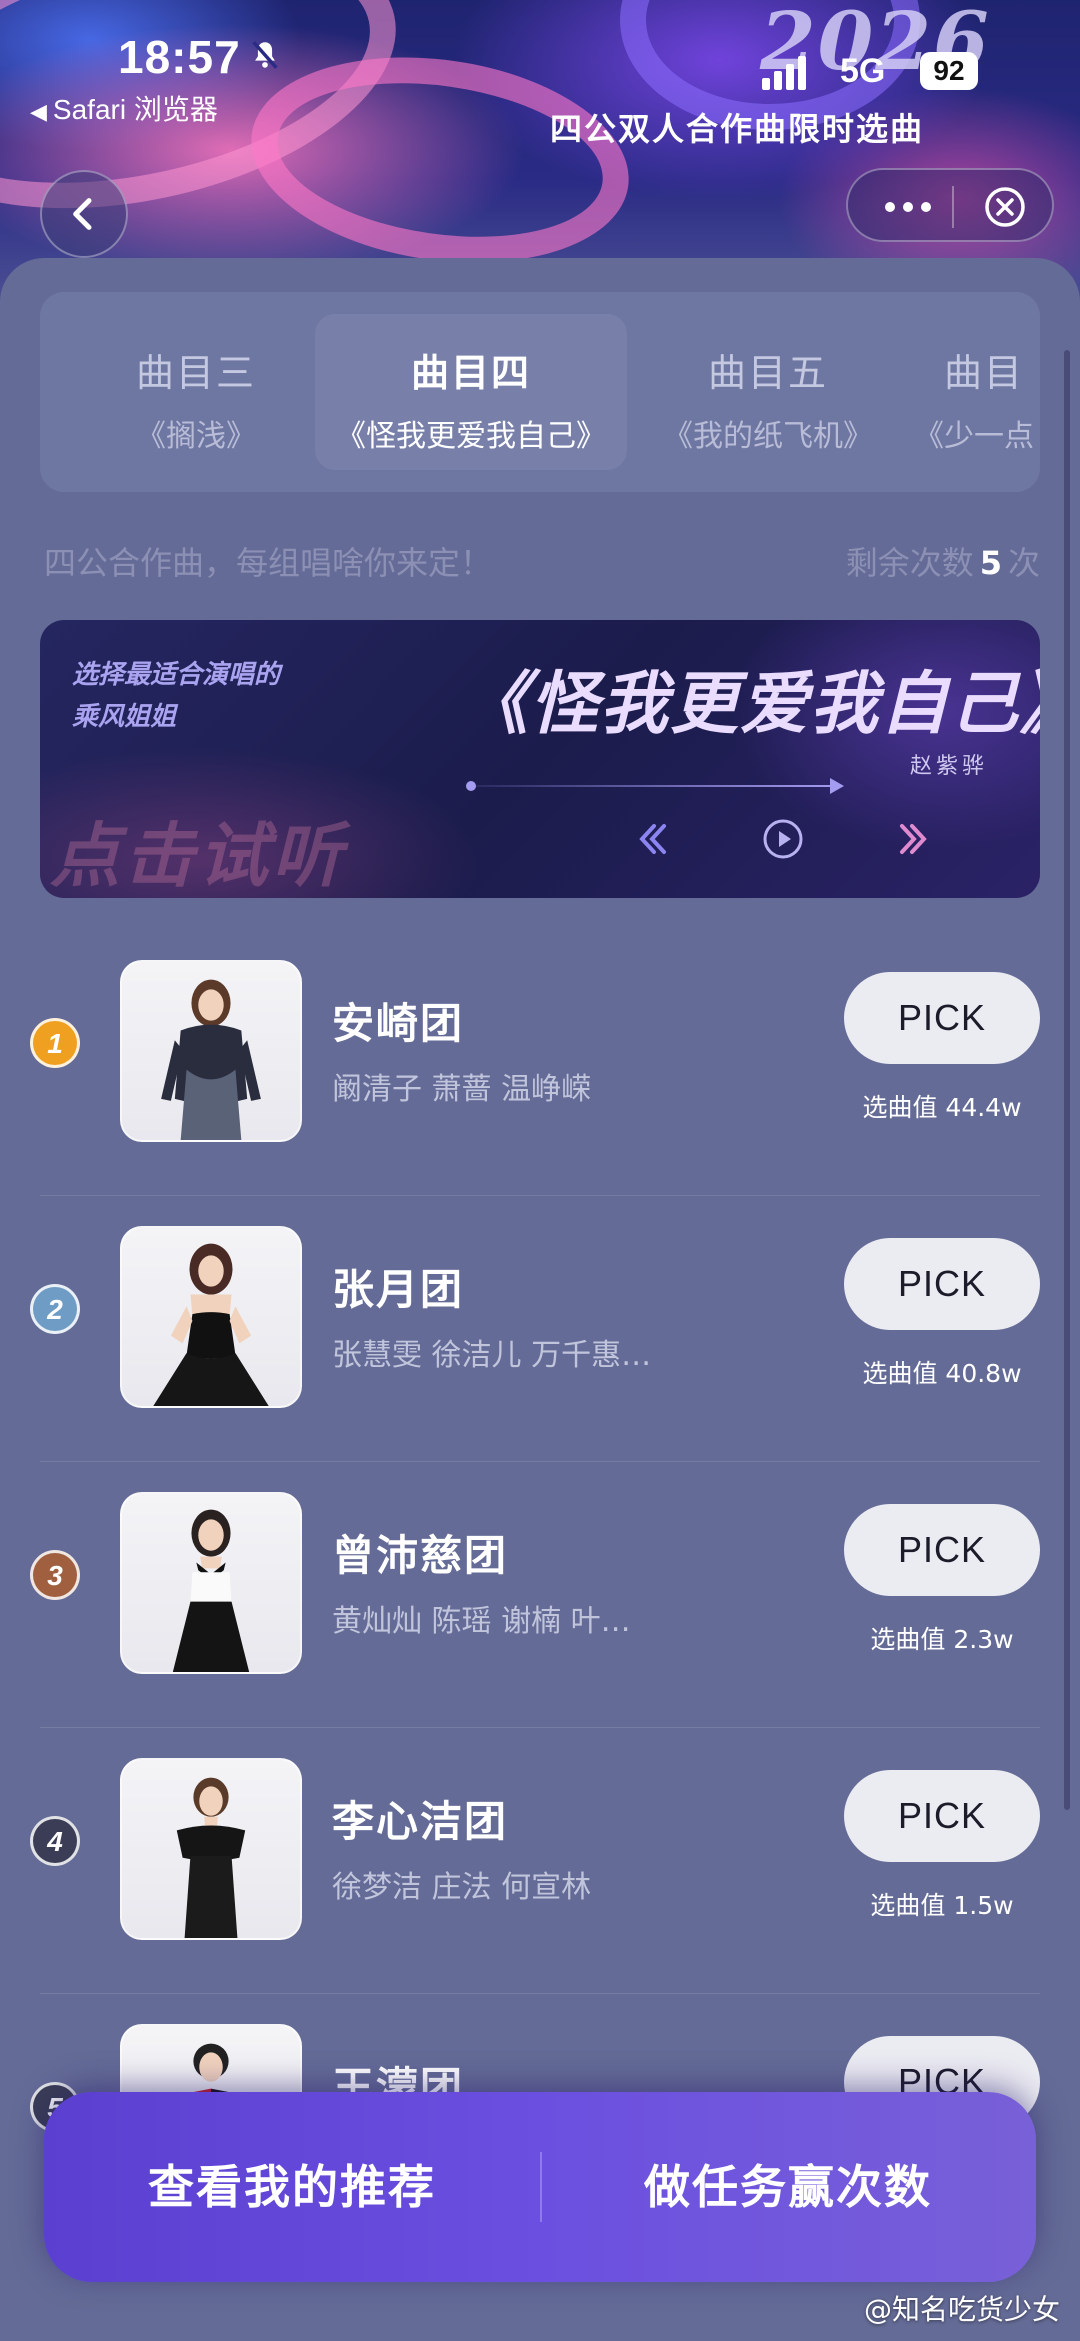  I want to click on back-triangle-icon: ◀, so click(38, 111).